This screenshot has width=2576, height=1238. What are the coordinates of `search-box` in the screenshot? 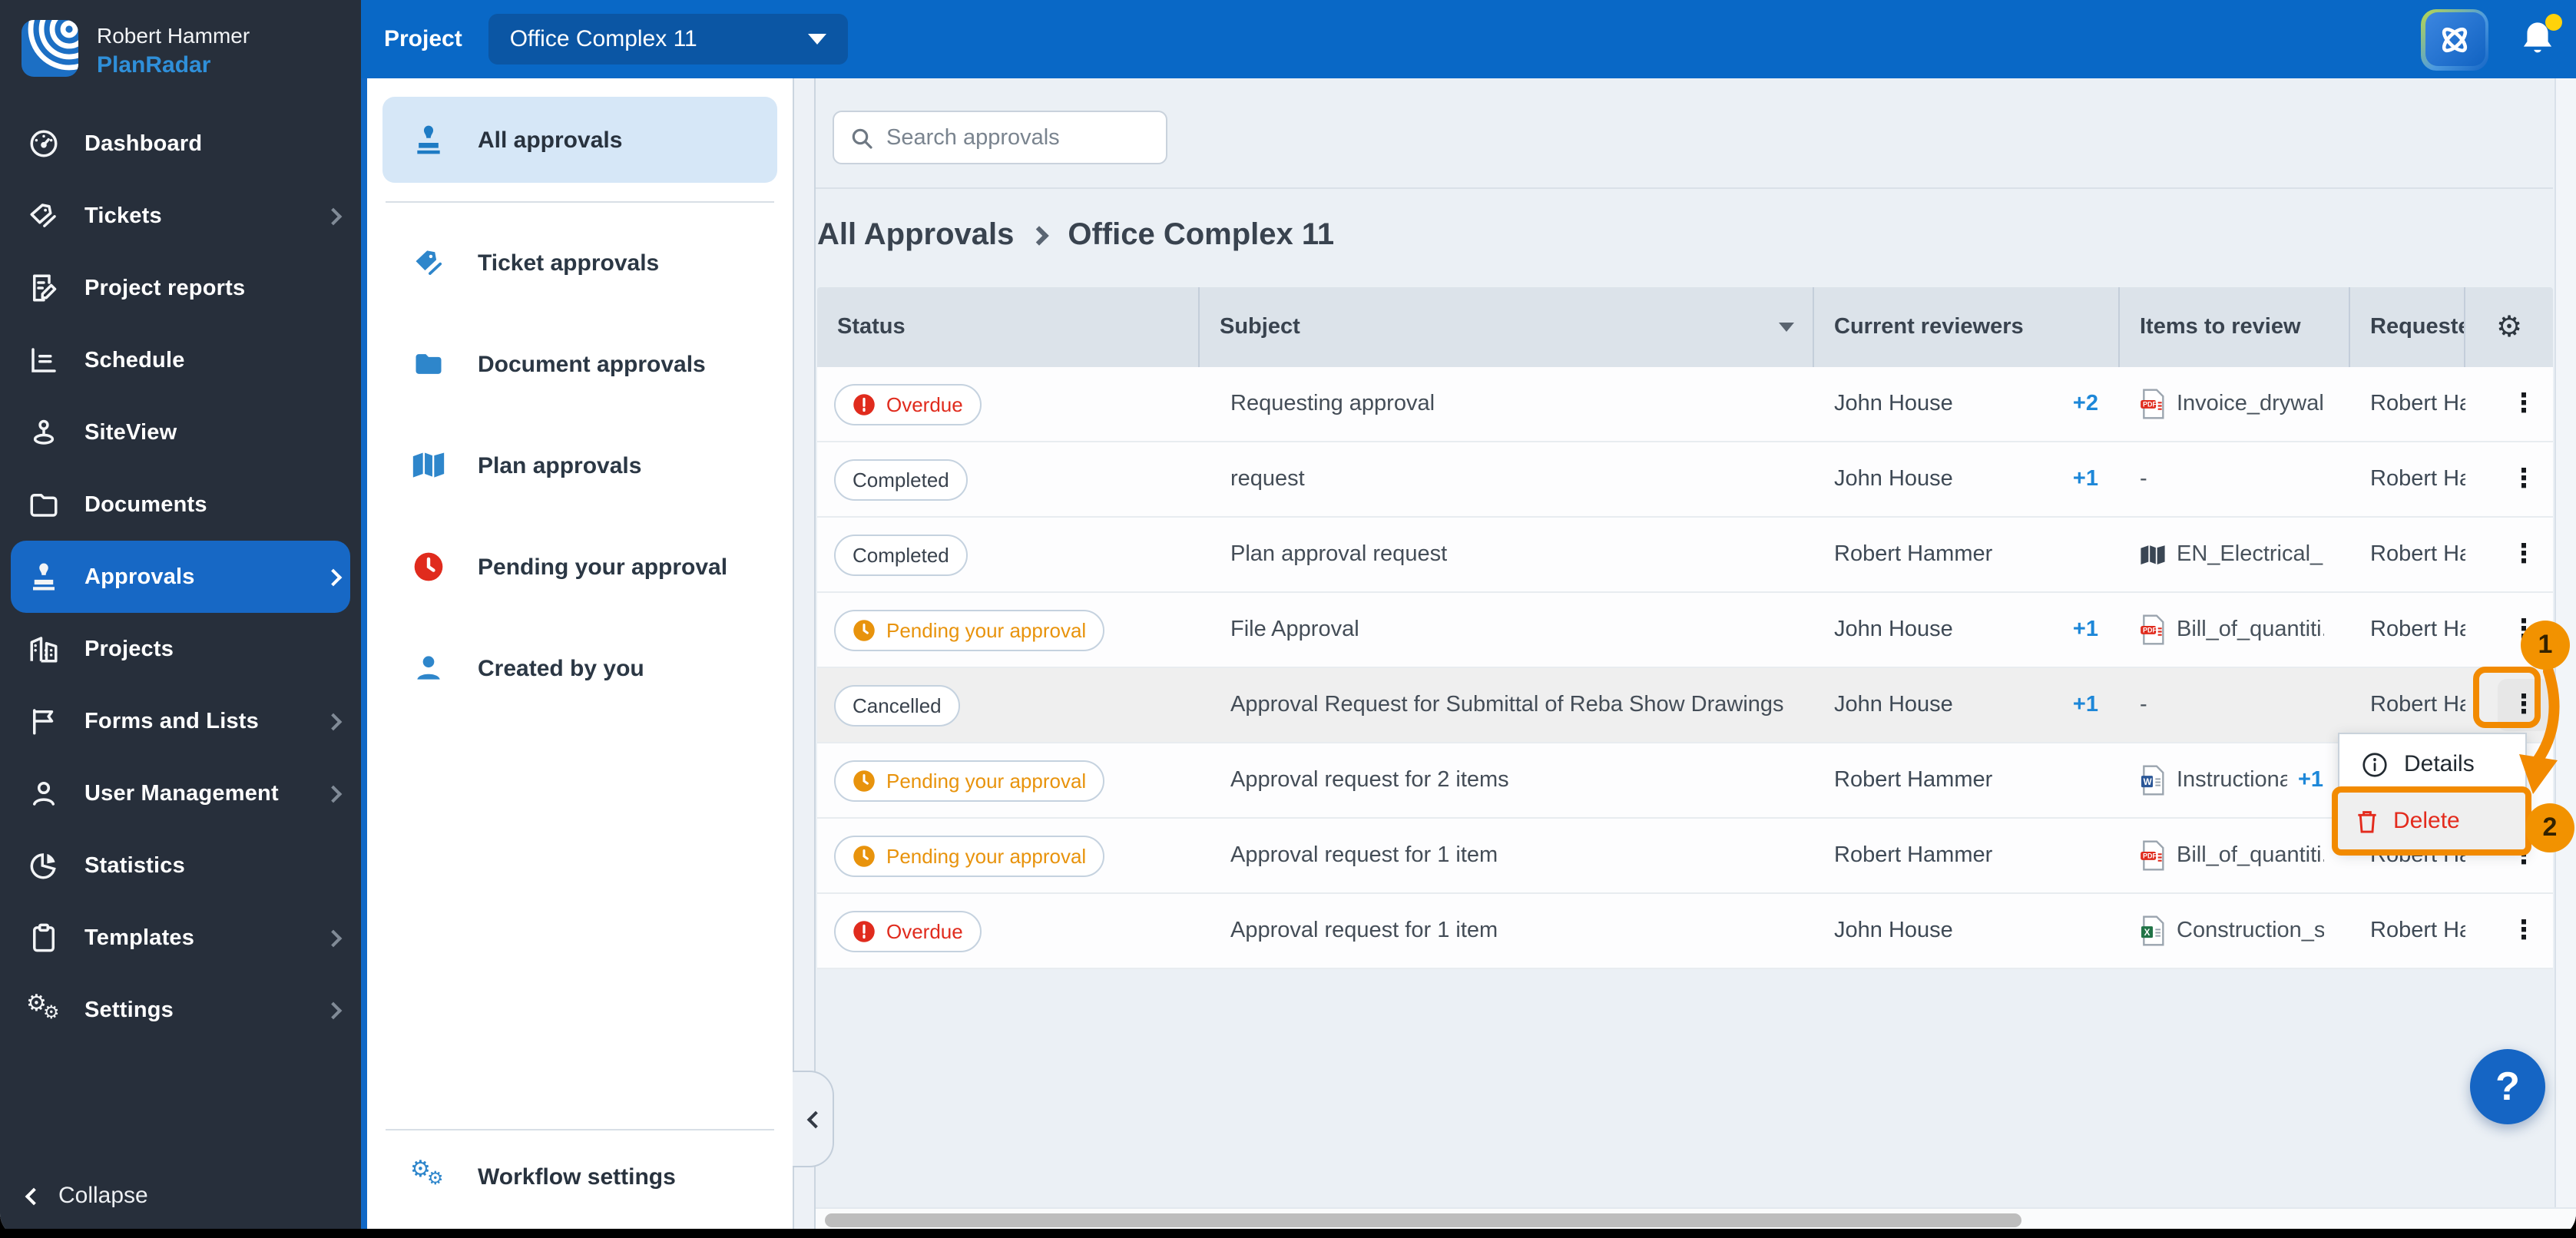 It's located at (1000, 137).